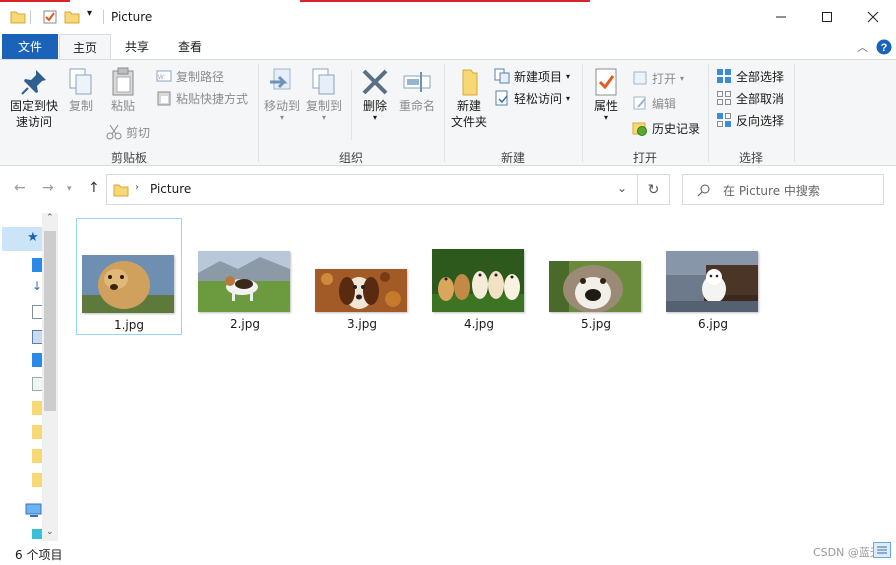  I want to click on rename-icon, so click(417, 82).